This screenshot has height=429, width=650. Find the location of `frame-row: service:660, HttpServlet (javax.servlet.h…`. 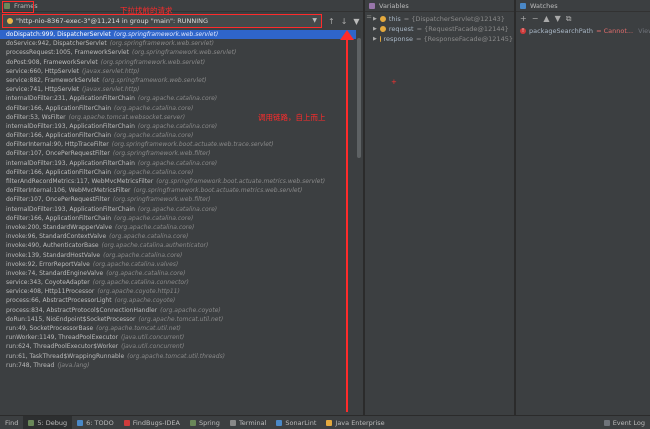

frame-row: service:660, HttpServlet (javax.servlet.h… is located at coordinates (178, 71).